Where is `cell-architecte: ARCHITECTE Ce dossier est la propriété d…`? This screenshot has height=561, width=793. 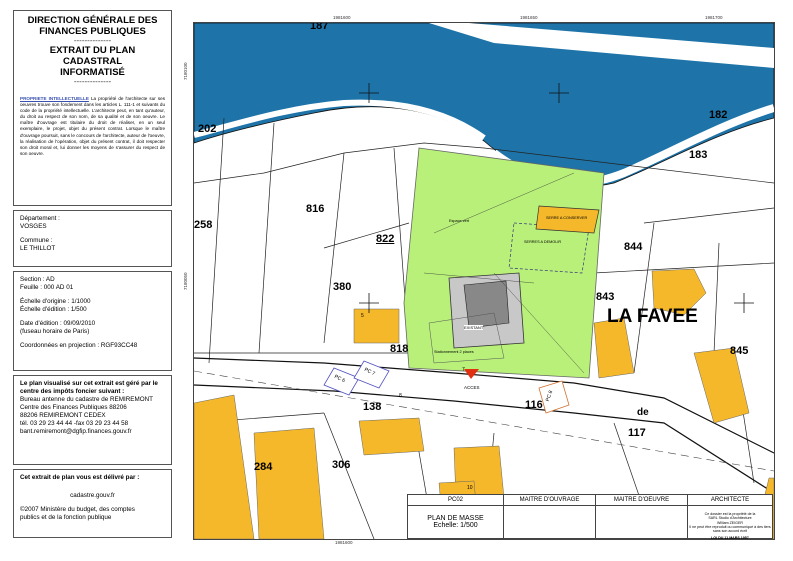 cell-architecte: ARCHITECTE Ce dossier est la propriété d… is located at coordinates (730, 518).